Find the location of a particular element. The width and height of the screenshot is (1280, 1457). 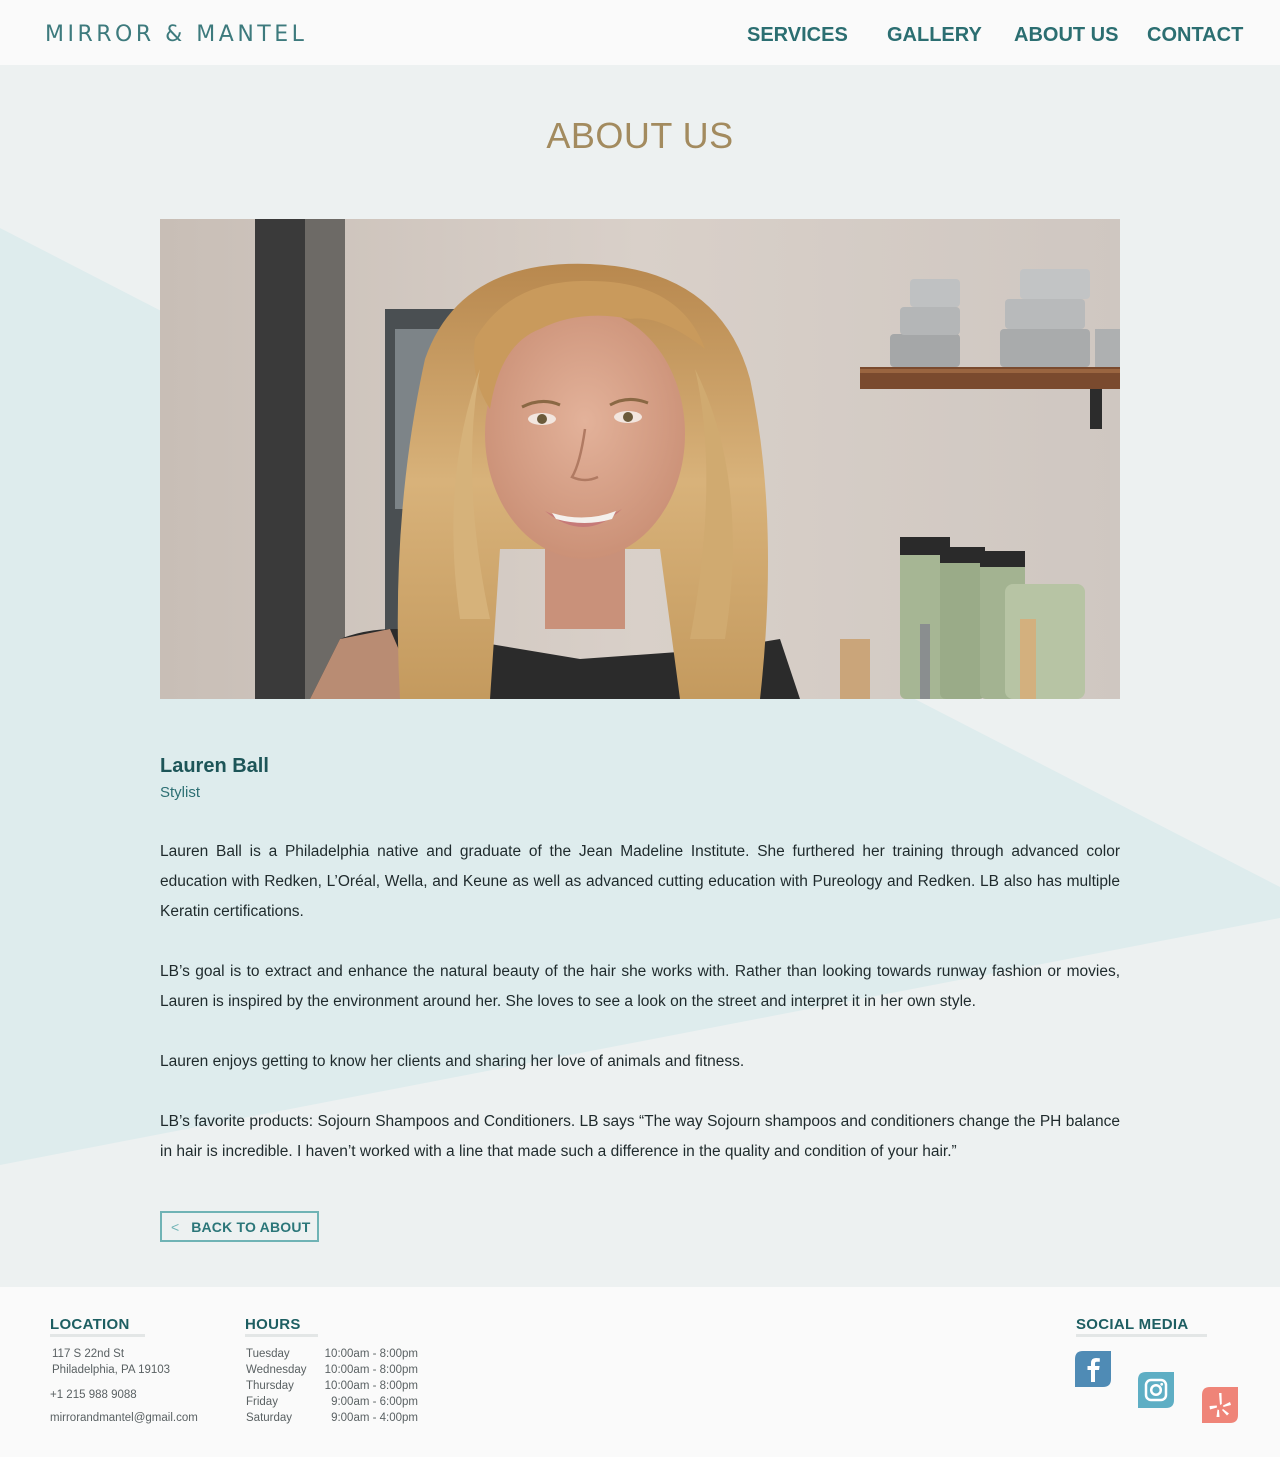

hours-row: Friday 9:00am - 6:00pm is located at coordinates (332, 1404).